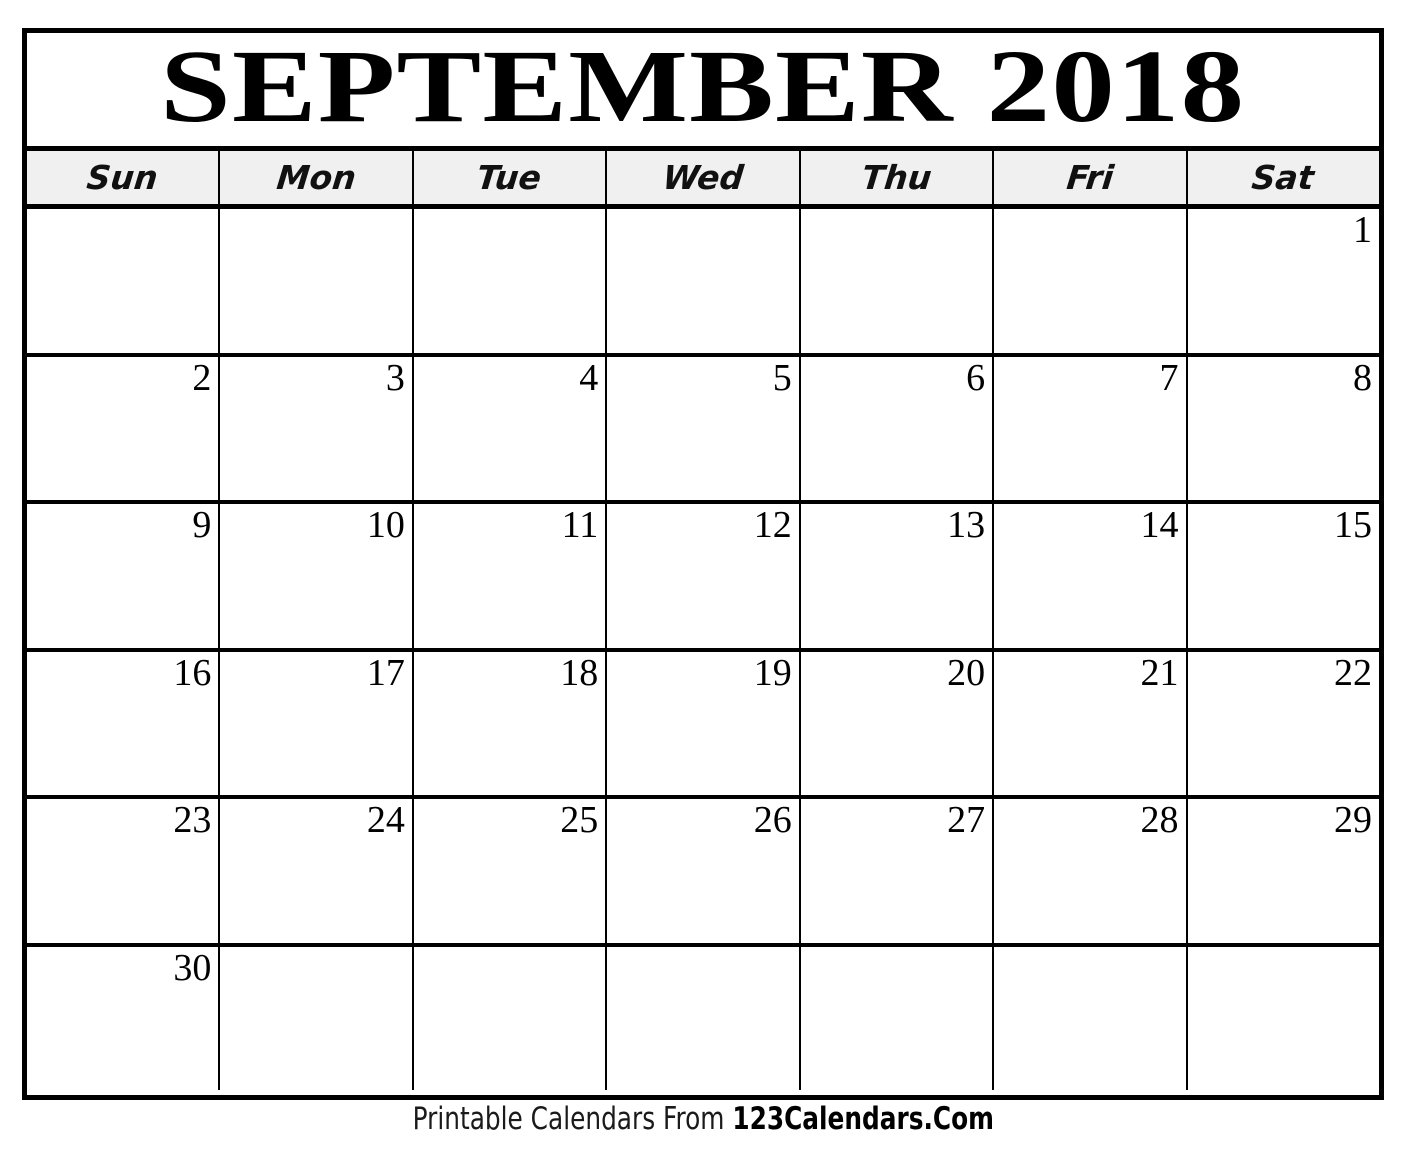 The height and width of the screenshot is (1159, 1406). Describe the element at coordinates (1283, 576) in the screenshot. I see `day-cell: 15` at that location.